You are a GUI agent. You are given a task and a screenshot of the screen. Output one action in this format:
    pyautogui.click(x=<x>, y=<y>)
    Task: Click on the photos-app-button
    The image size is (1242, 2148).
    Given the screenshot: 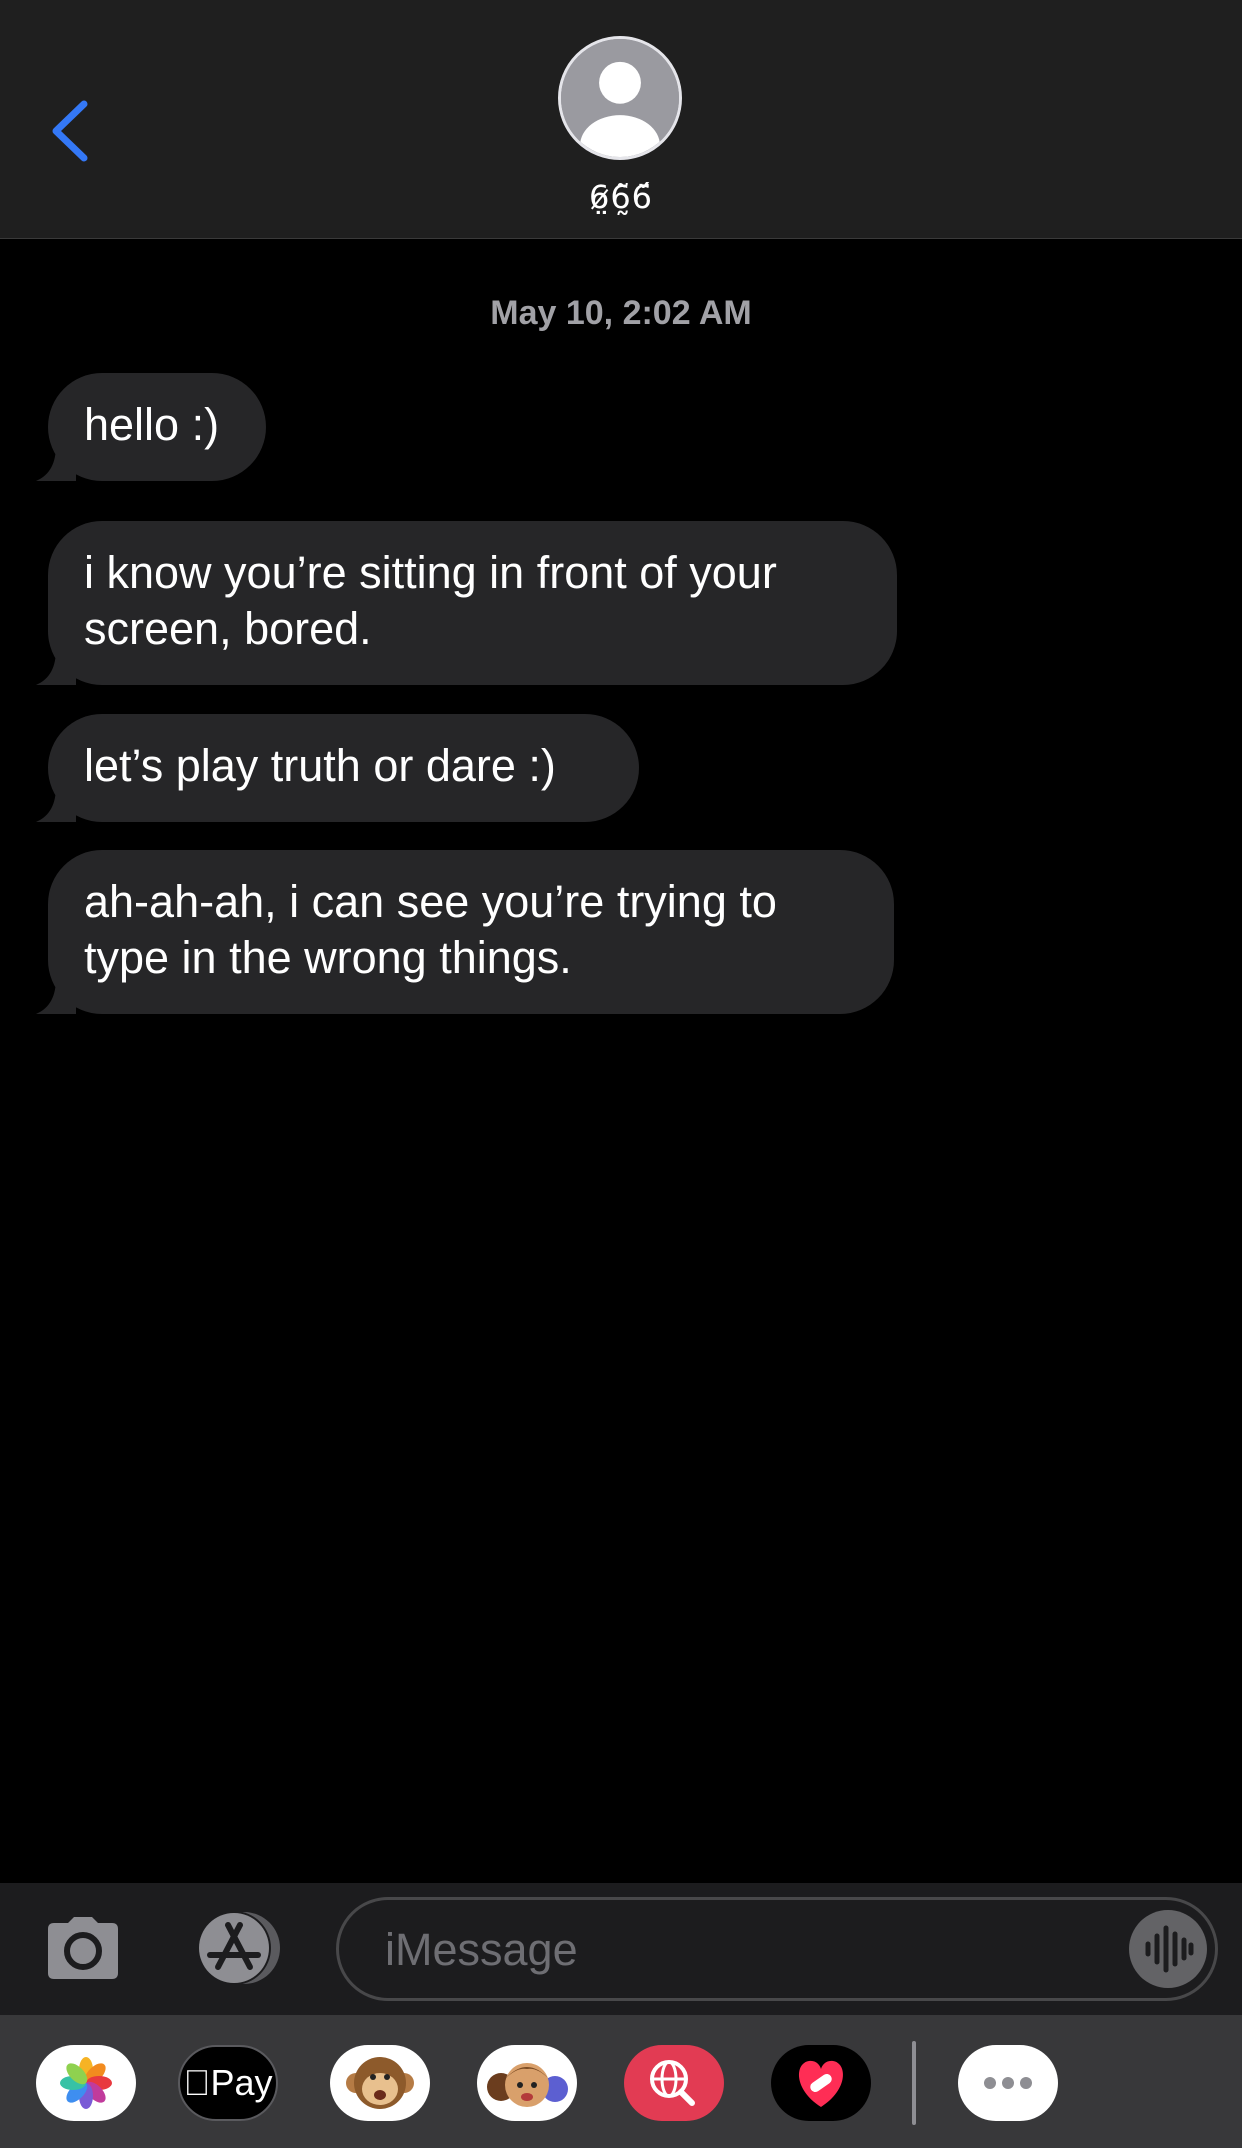 What is the action you would take?
    pyautogui.click(x=86, y=2083)
    